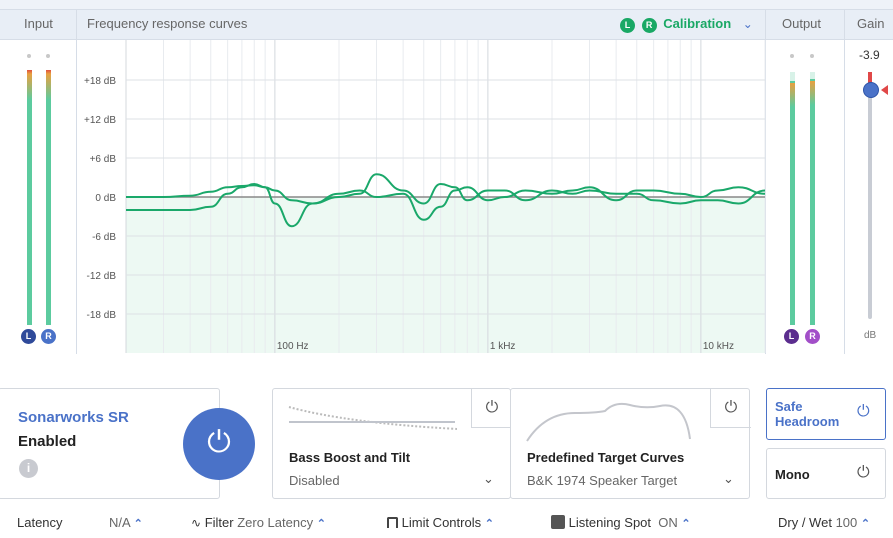 The width and height of the screenshot is (893, 538). What do you see at coordinates (196, 523) in the screenshot?
I see `filter-icon: ∿` at bounding box center [196, 523].